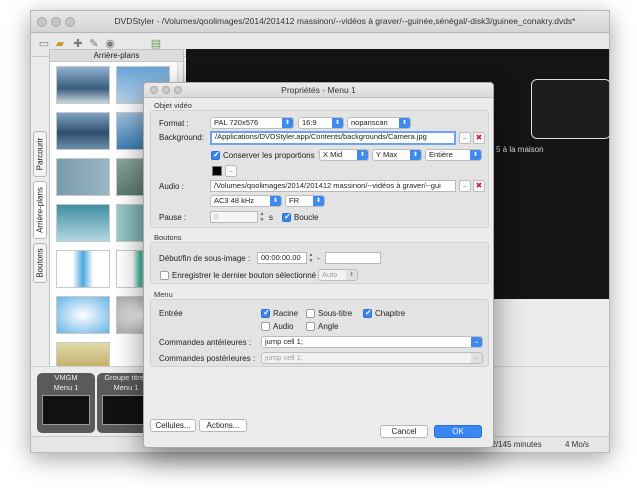  I want to click on entry-label: Entrée, so click(171, 313).